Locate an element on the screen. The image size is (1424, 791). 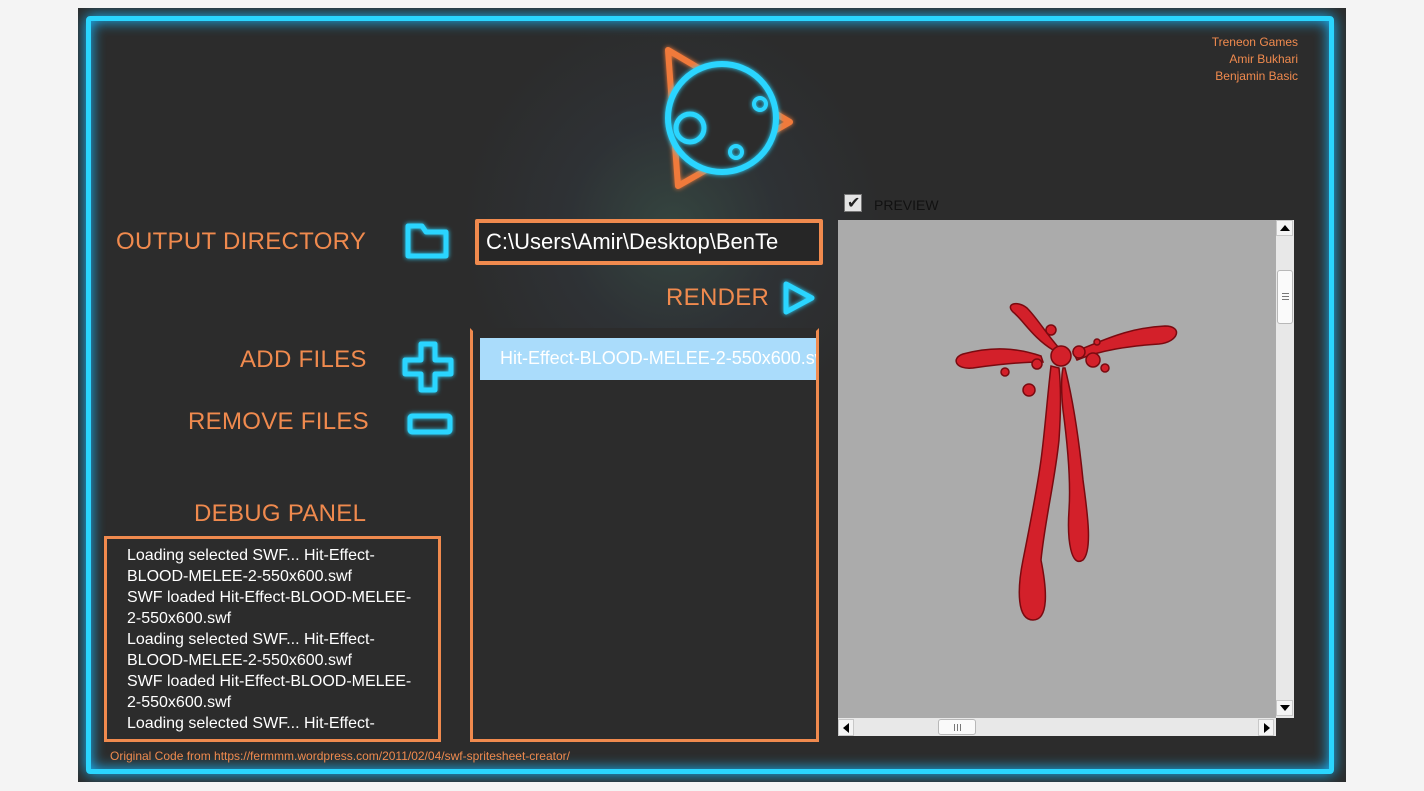
debug-scrollbar is located at coordinates (440, 639).